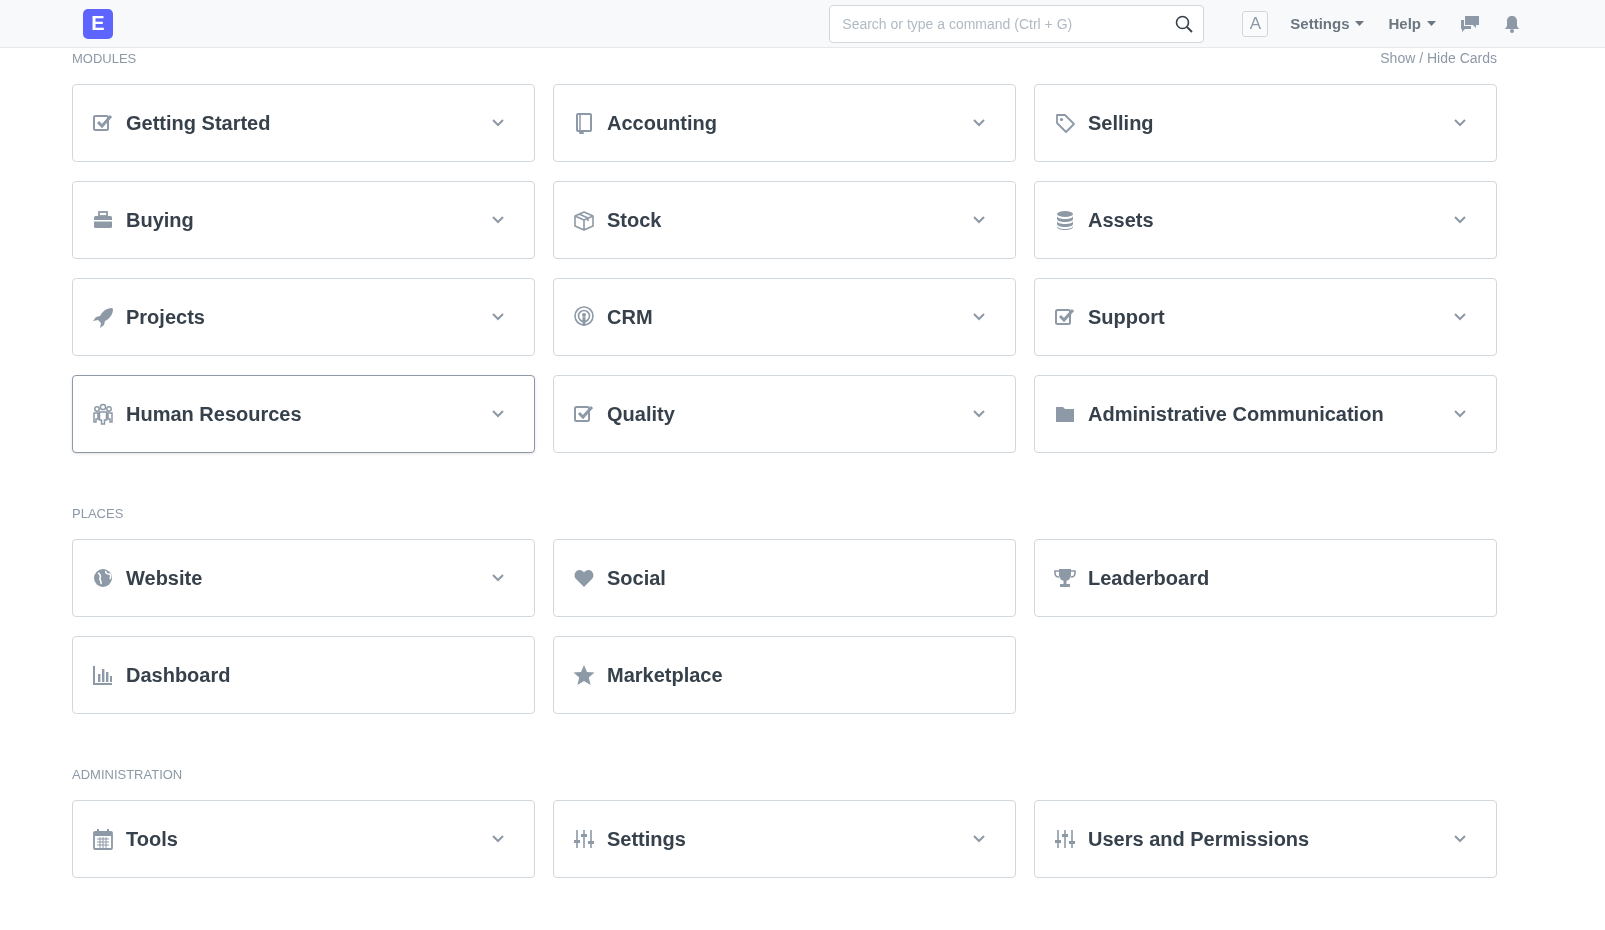 This screenshot has height=930, width=1605. I want to click on module-card: Users and Permissions, so click(1265, 839).